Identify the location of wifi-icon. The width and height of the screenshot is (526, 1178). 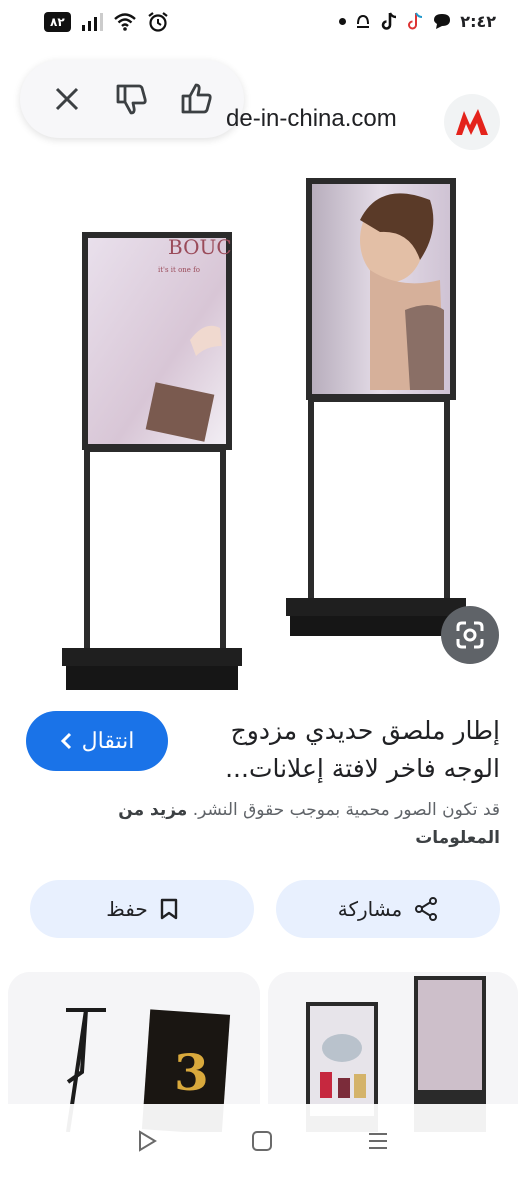
(124, 22).